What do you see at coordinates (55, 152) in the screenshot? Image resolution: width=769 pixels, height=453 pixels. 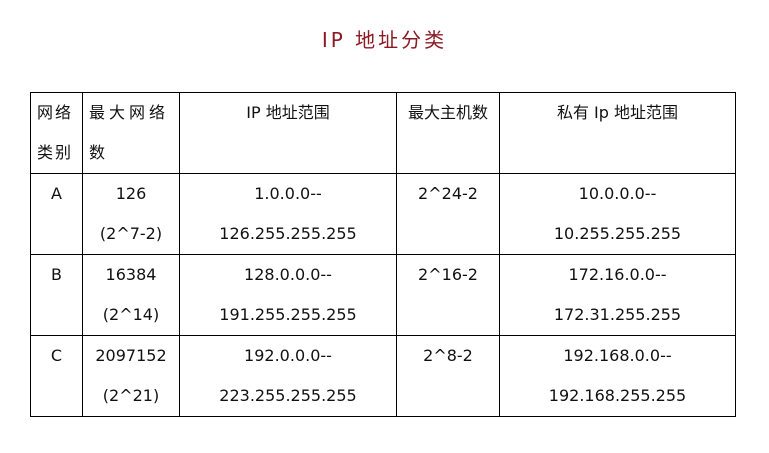 I see `header-text: 类别` at bounding box center [55, 152].